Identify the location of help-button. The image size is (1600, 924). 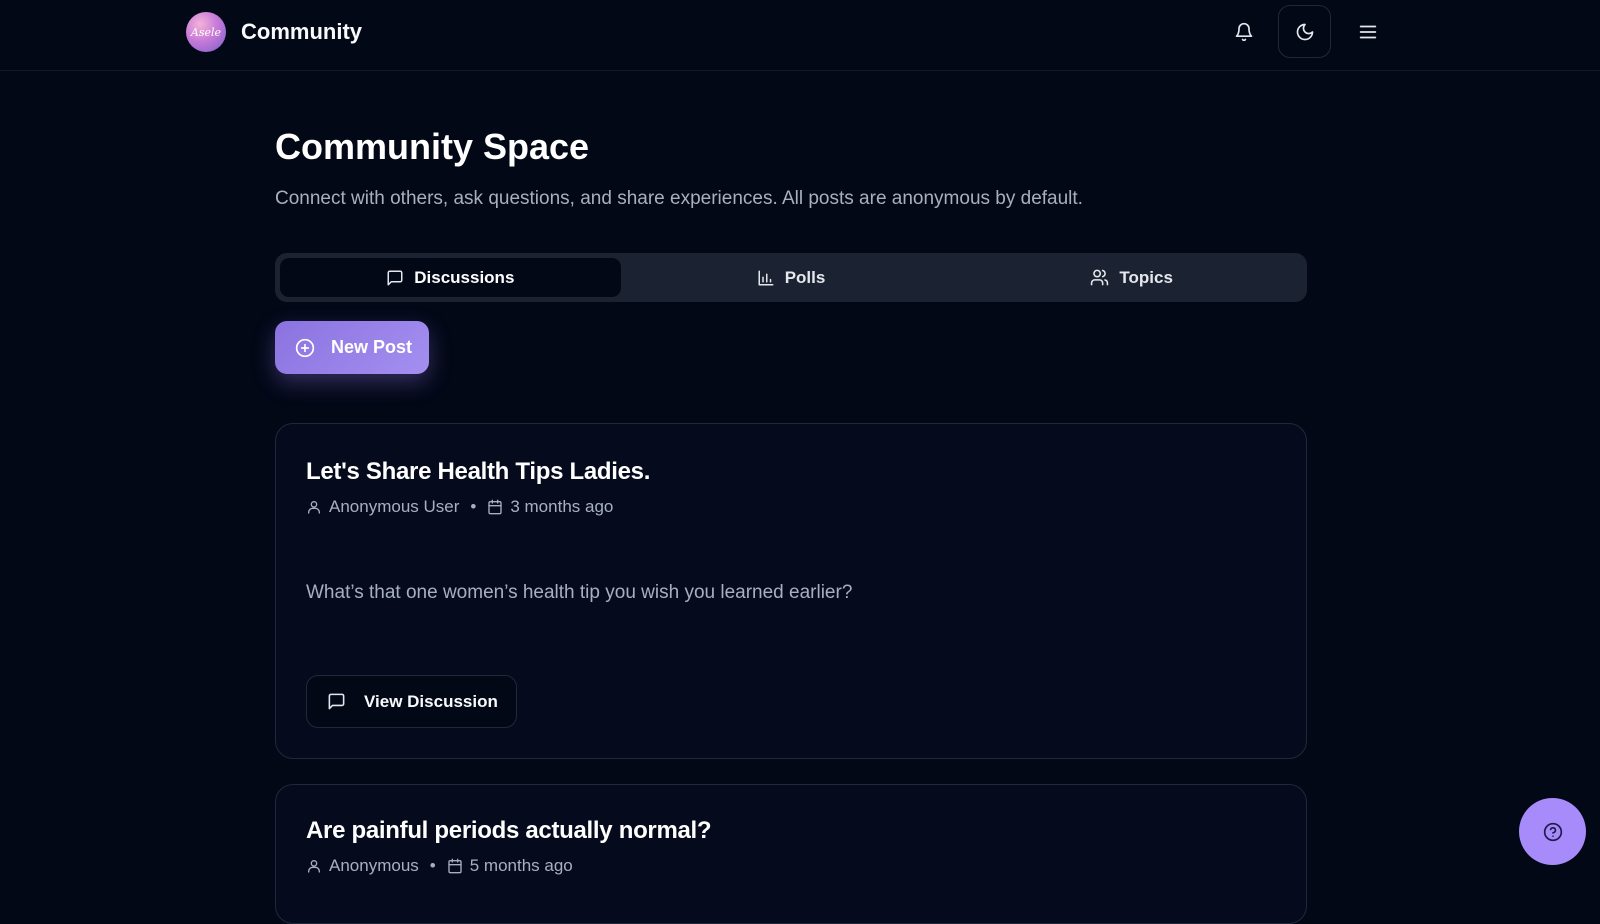
(1552, 831).